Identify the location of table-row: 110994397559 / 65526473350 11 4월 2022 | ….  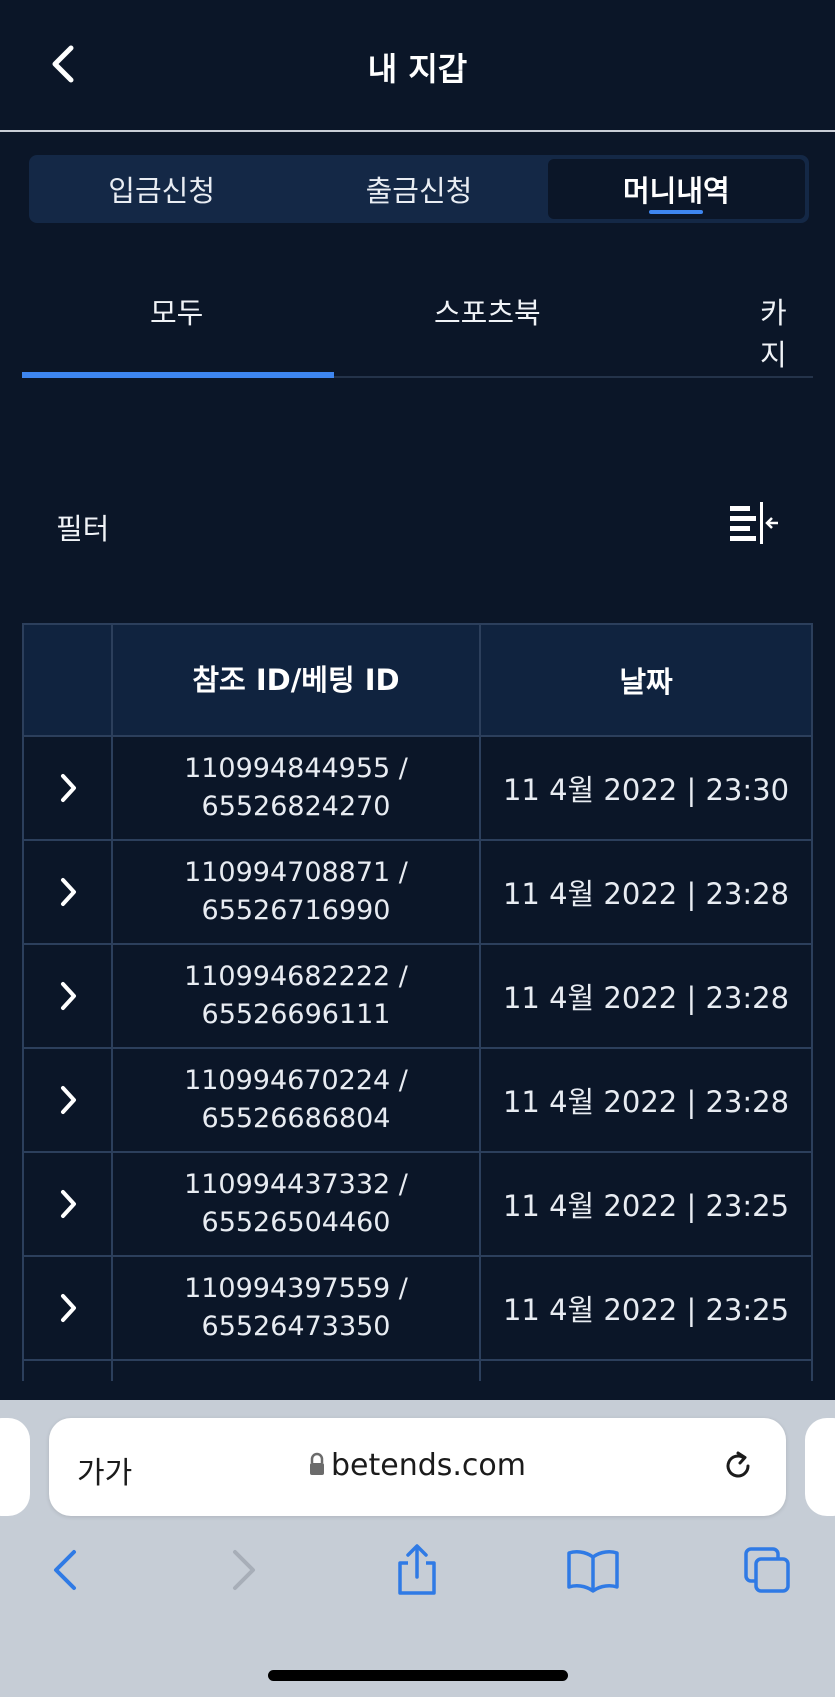
(418, 1309).